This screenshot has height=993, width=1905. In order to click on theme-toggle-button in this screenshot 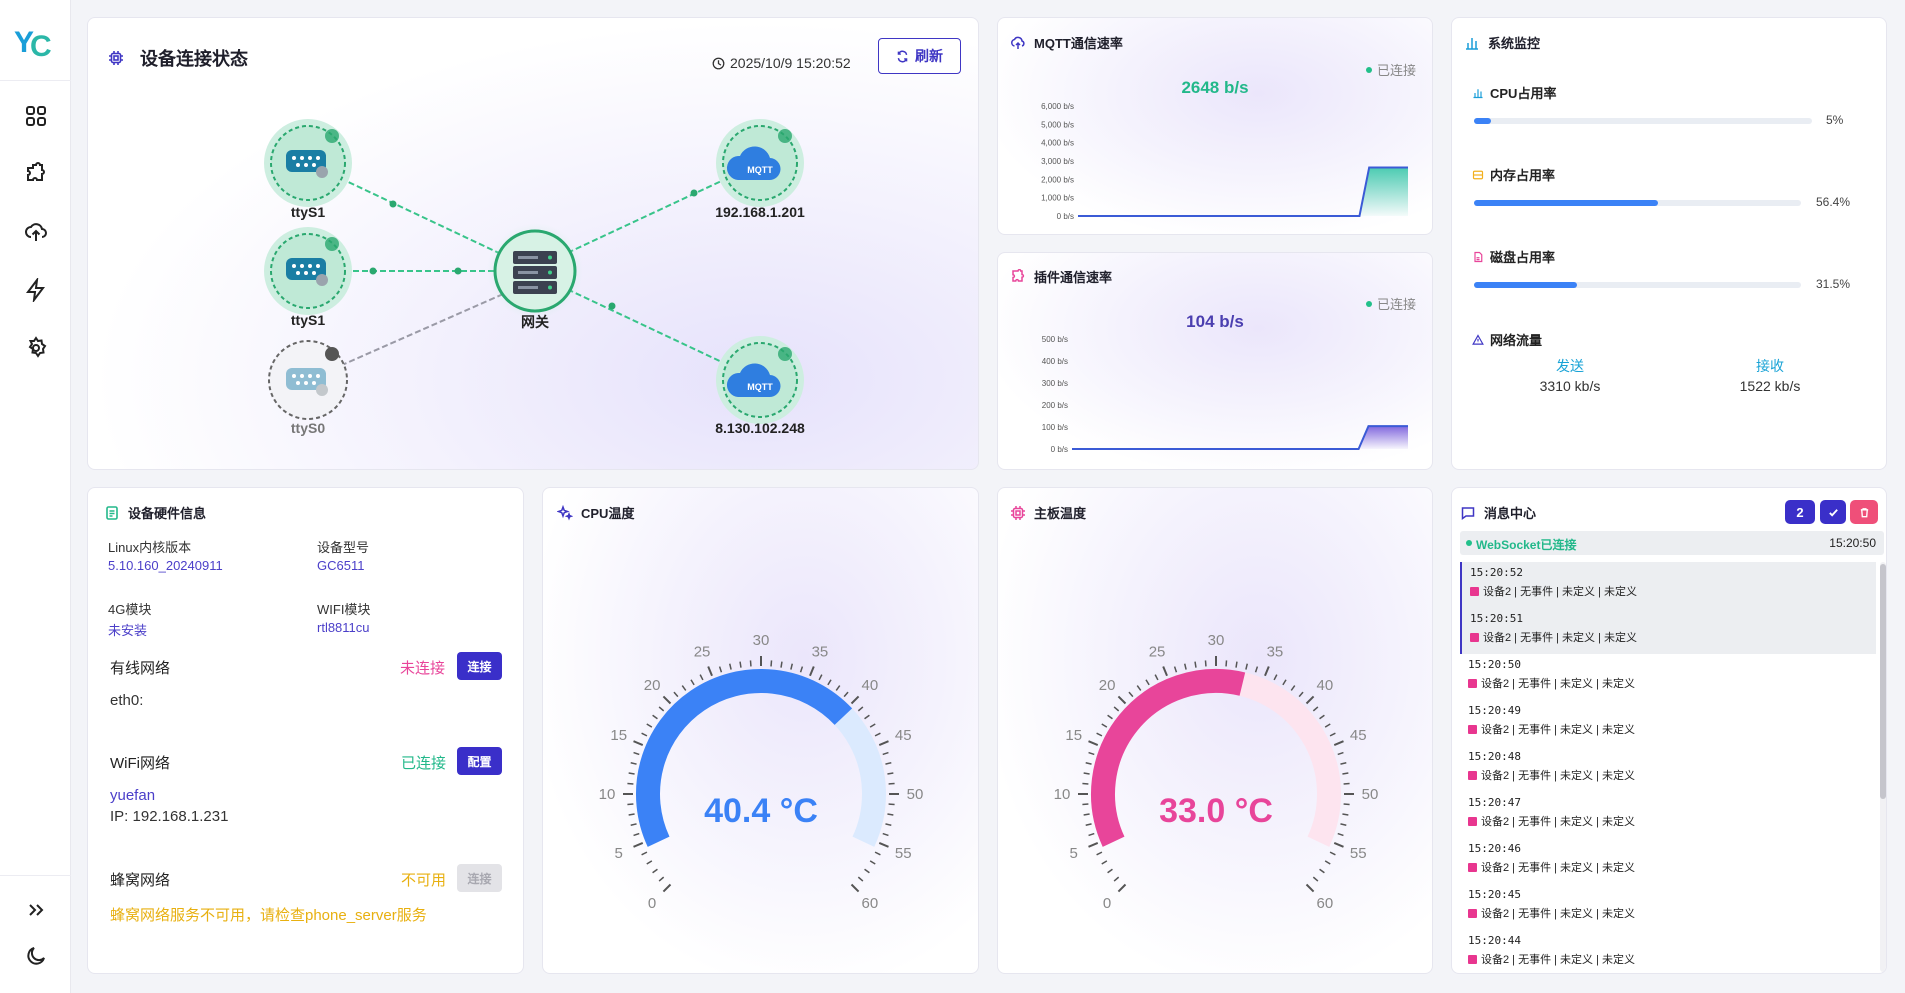, I will do `click(36, 956)`.